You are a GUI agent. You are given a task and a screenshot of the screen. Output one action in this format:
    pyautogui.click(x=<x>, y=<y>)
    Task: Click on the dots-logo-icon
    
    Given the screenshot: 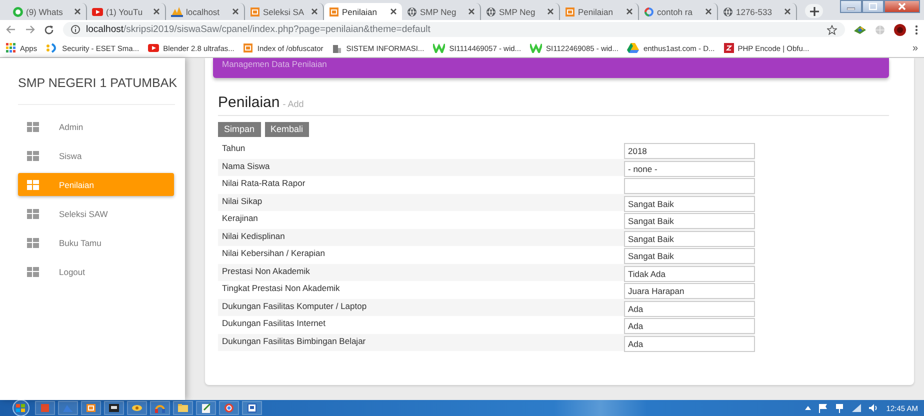 What is the action you would take?
    pyautogui.click(x=52, y=48)
    